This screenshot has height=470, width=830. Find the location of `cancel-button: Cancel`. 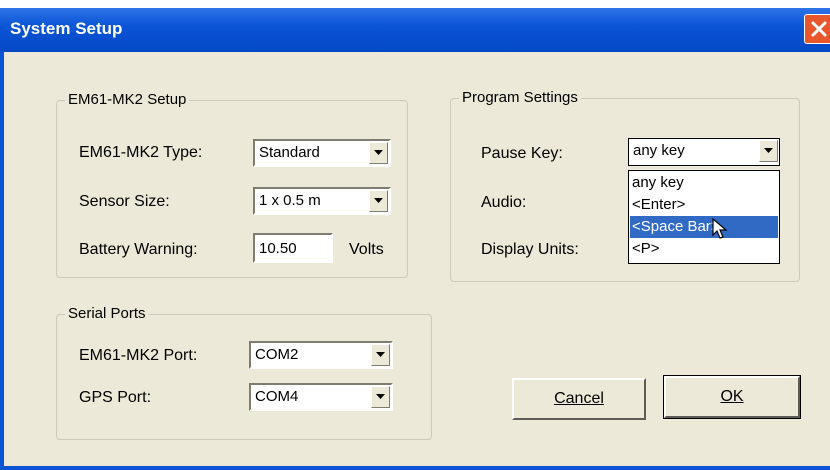

cancel-button: Cancel is located at coordinates (579, 399).